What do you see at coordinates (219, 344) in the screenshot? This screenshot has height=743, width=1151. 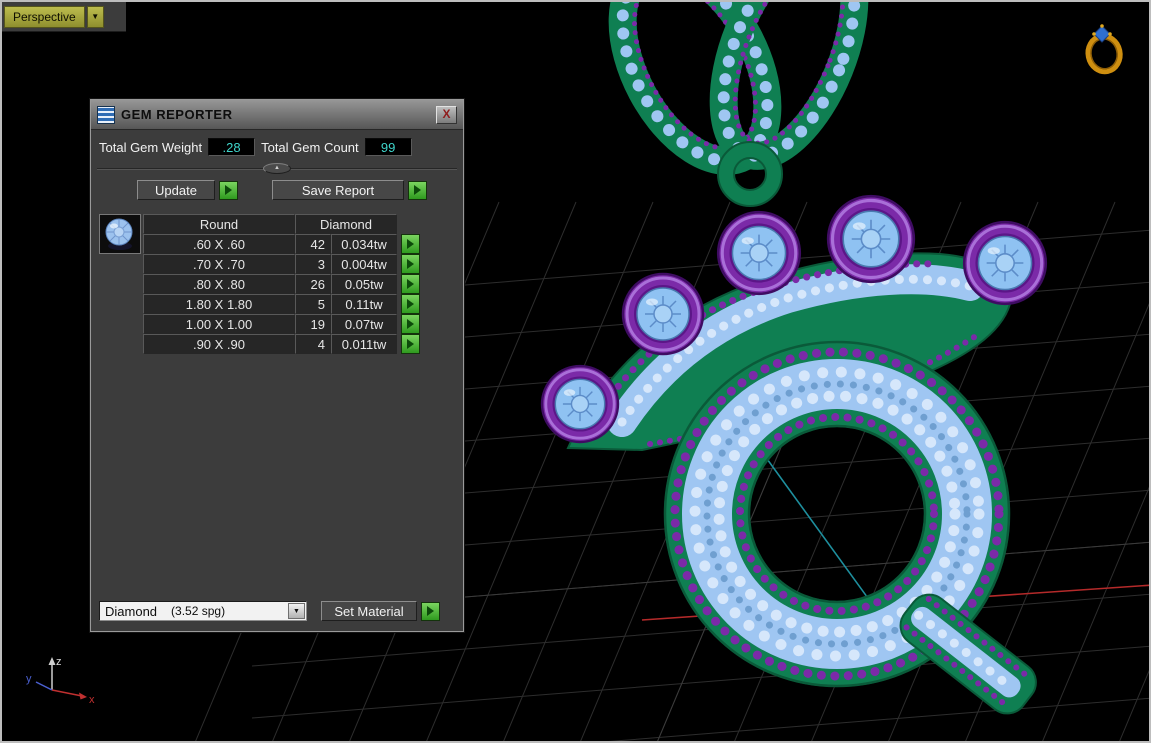 I see `gem-size: .90 X .90` at bounding box center [219, 344].